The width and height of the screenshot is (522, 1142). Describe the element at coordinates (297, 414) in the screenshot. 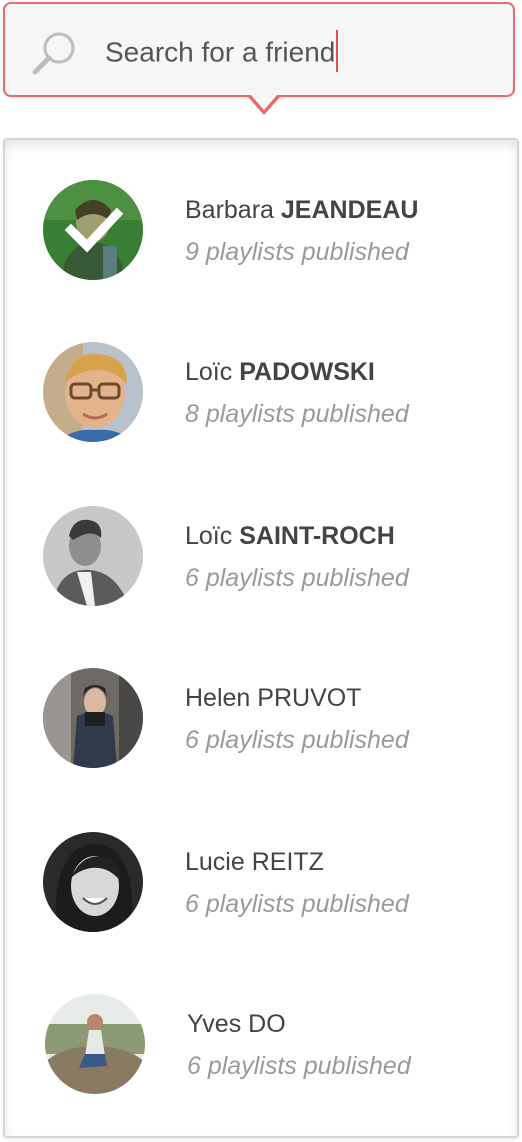

I see `playlist-count: 8 playlists published` at that location.